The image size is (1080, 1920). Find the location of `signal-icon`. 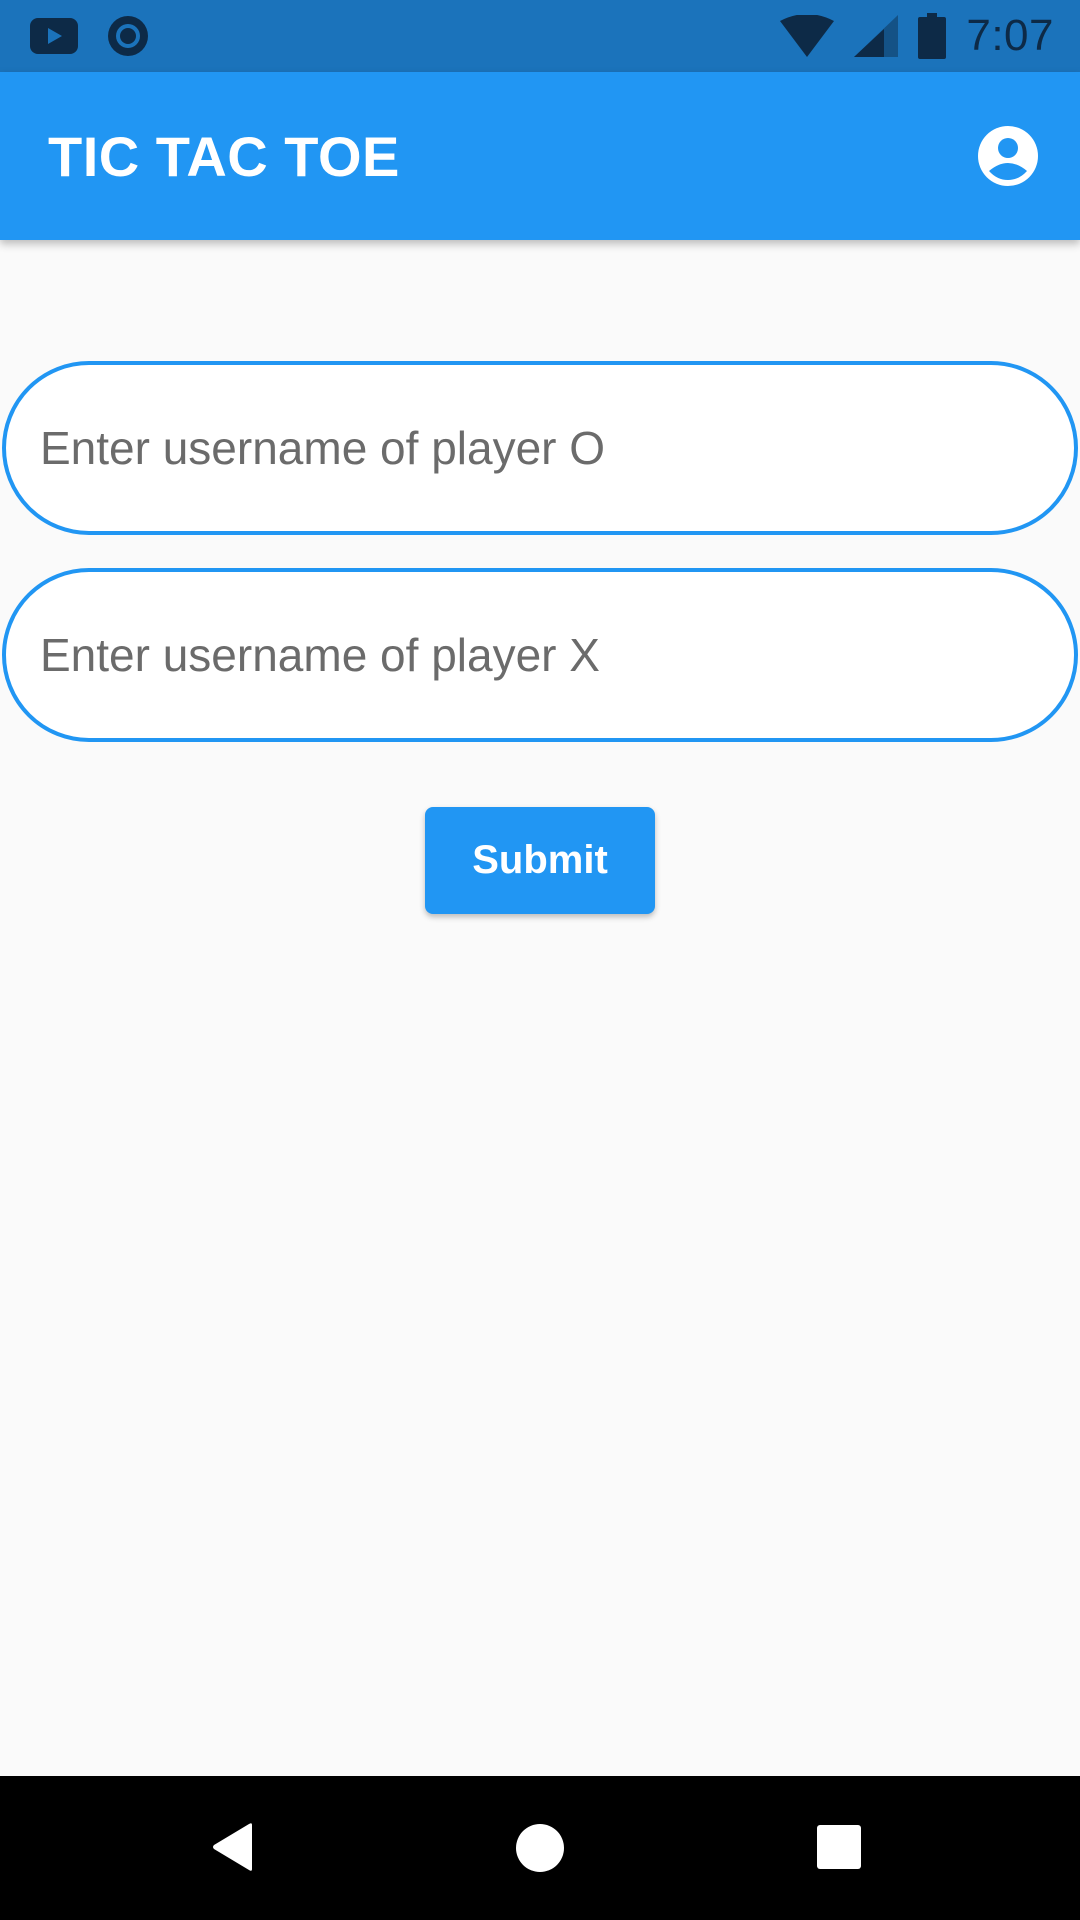

signal-icon is located at coordinates (876, 36).